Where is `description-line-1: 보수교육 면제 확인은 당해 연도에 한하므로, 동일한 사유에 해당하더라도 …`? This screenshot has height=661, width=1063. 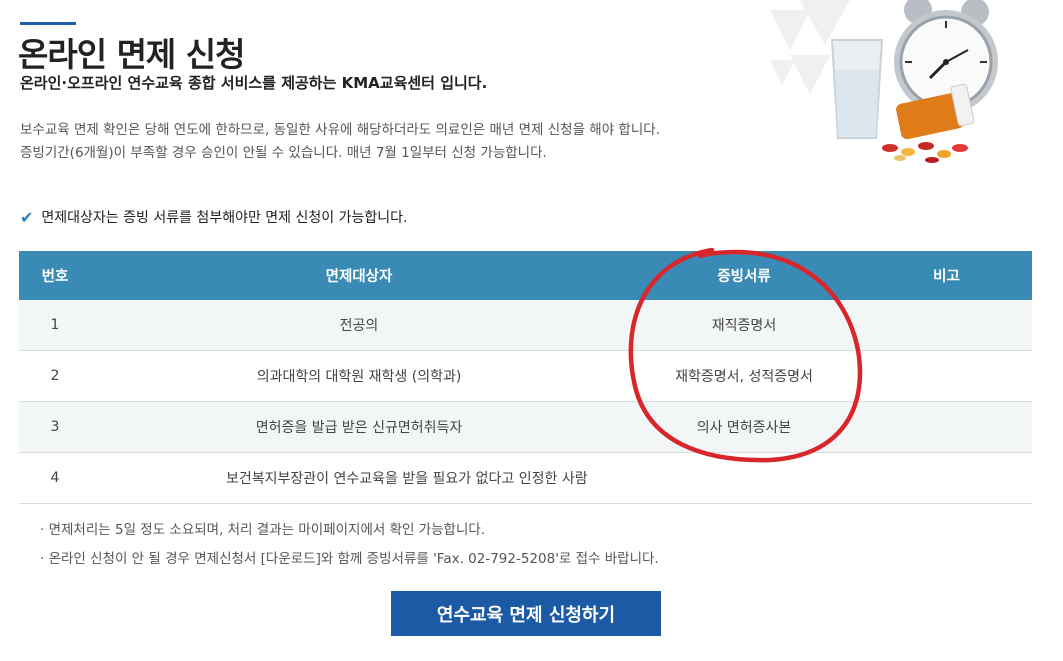
description-line-1: 보수교육 면제 확인은 당해 연도에 한하므로, 동일한 사유에 해당하더라도 … is located at coordinates (340, 130).